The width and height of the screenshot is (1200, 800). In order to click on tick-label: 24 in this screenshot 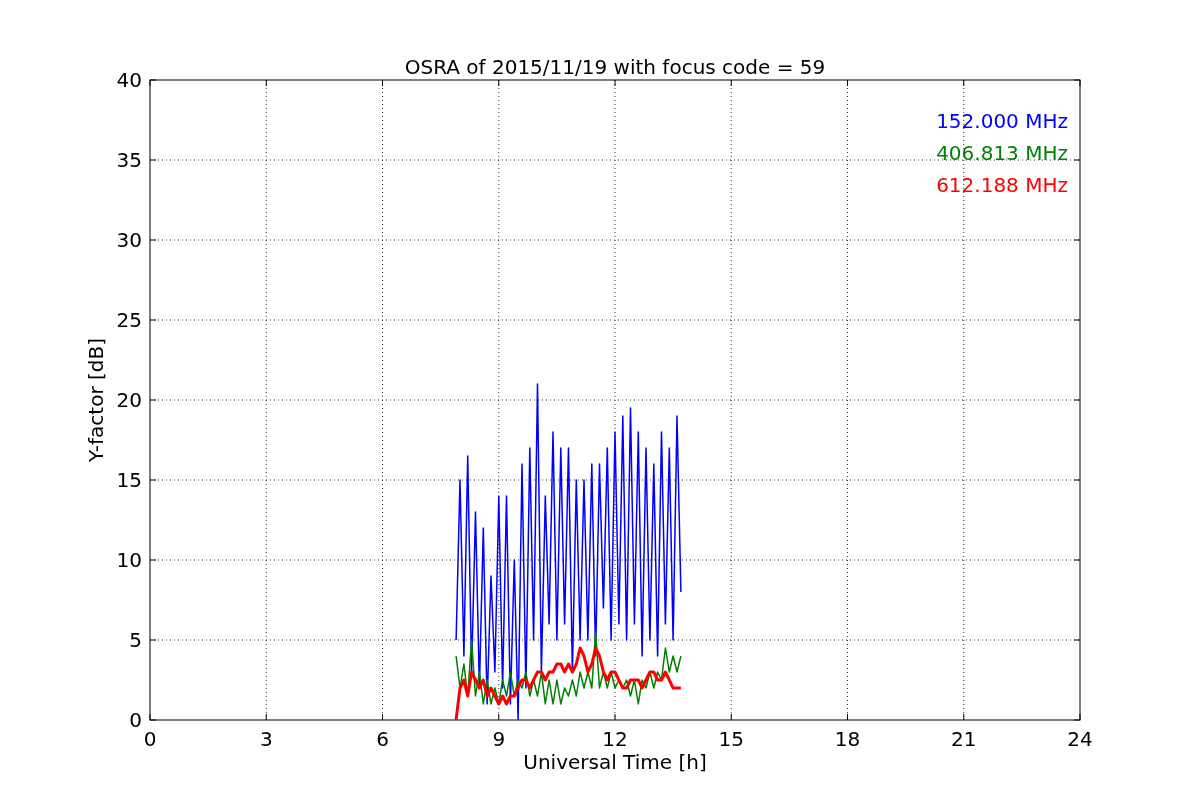, I will do `click(1080, 739)`.